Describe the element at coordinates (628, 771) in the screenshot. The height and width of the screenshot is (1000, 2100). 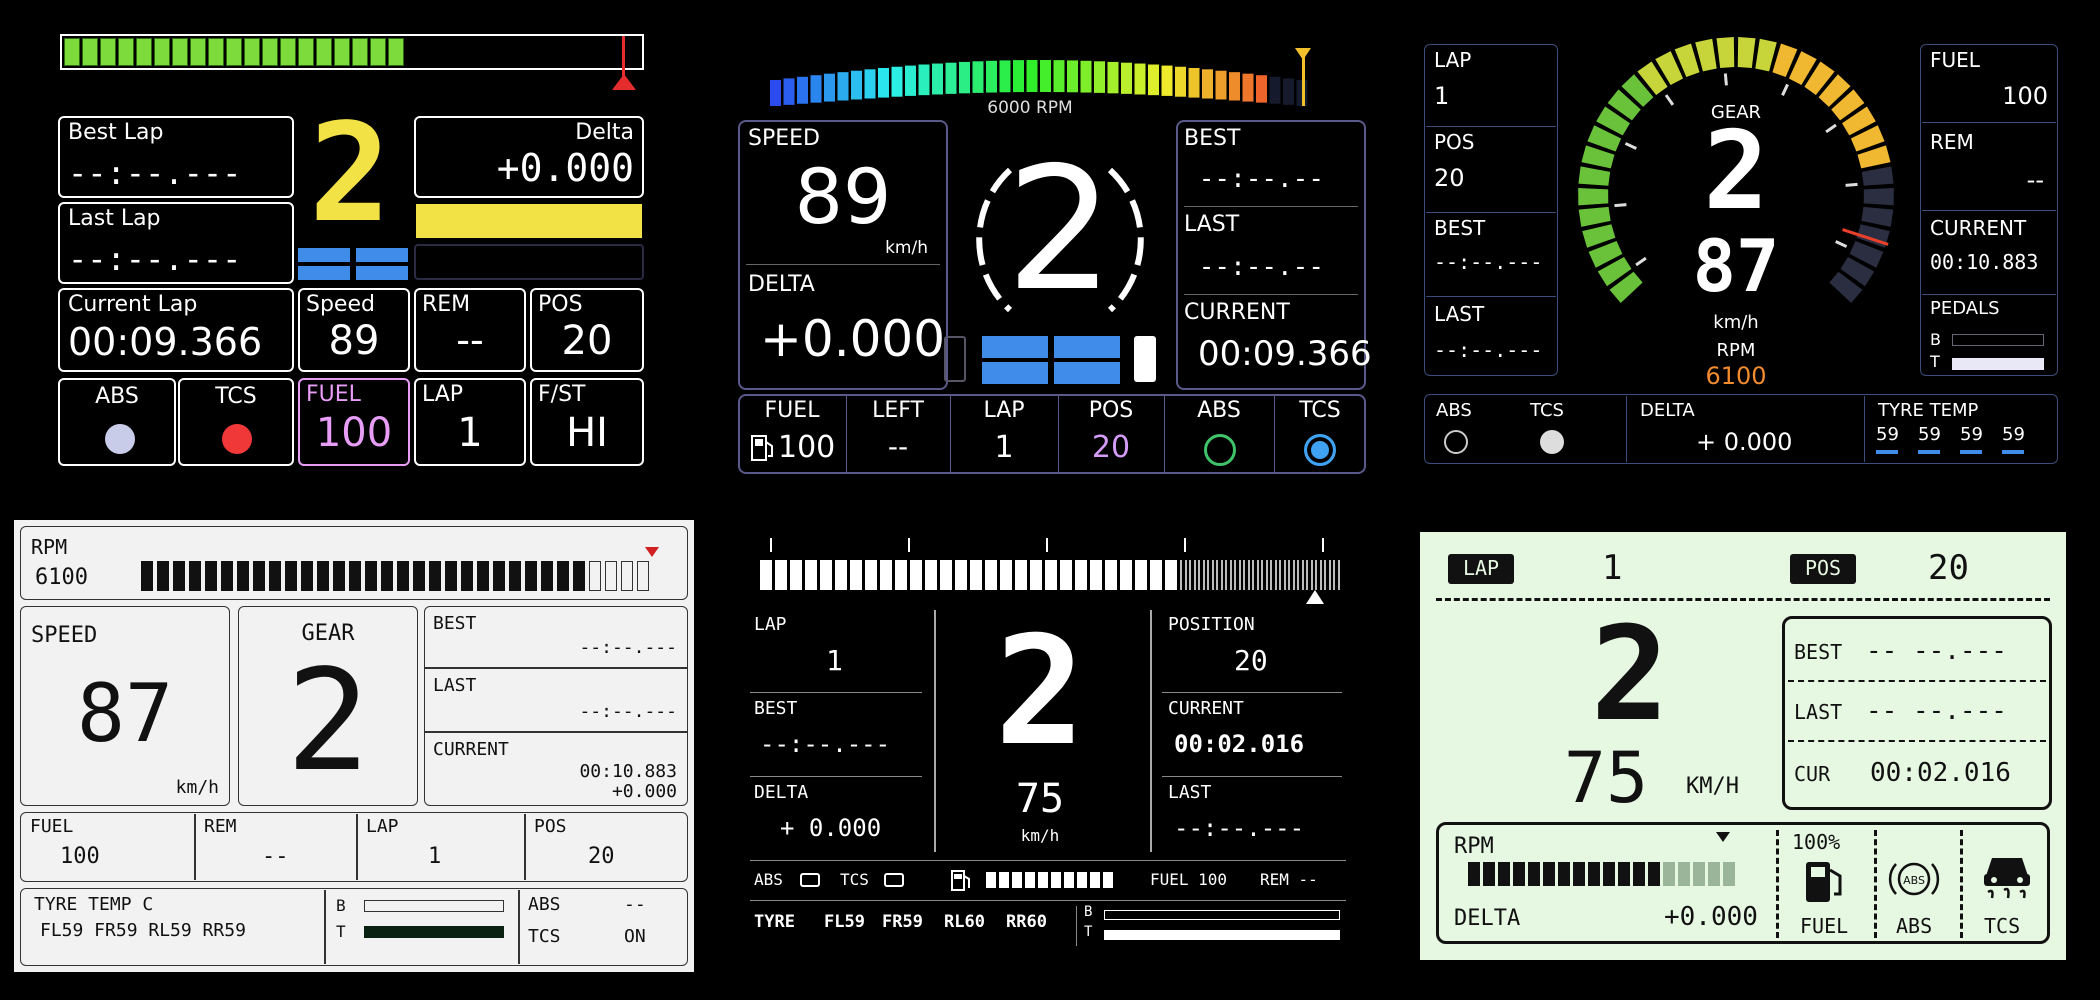
I see `current-value: 00:10.883` at that location.